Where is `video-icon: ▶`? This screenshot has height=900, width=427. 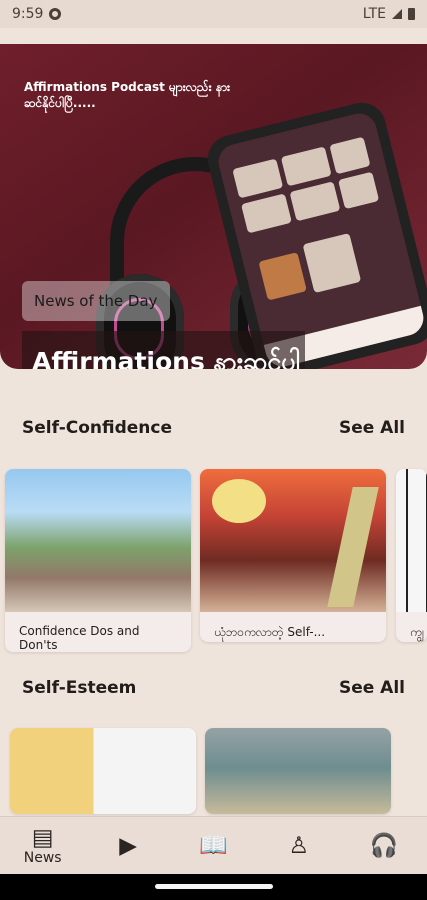
video-icon: ▶ is located at coordinates (128, 845).